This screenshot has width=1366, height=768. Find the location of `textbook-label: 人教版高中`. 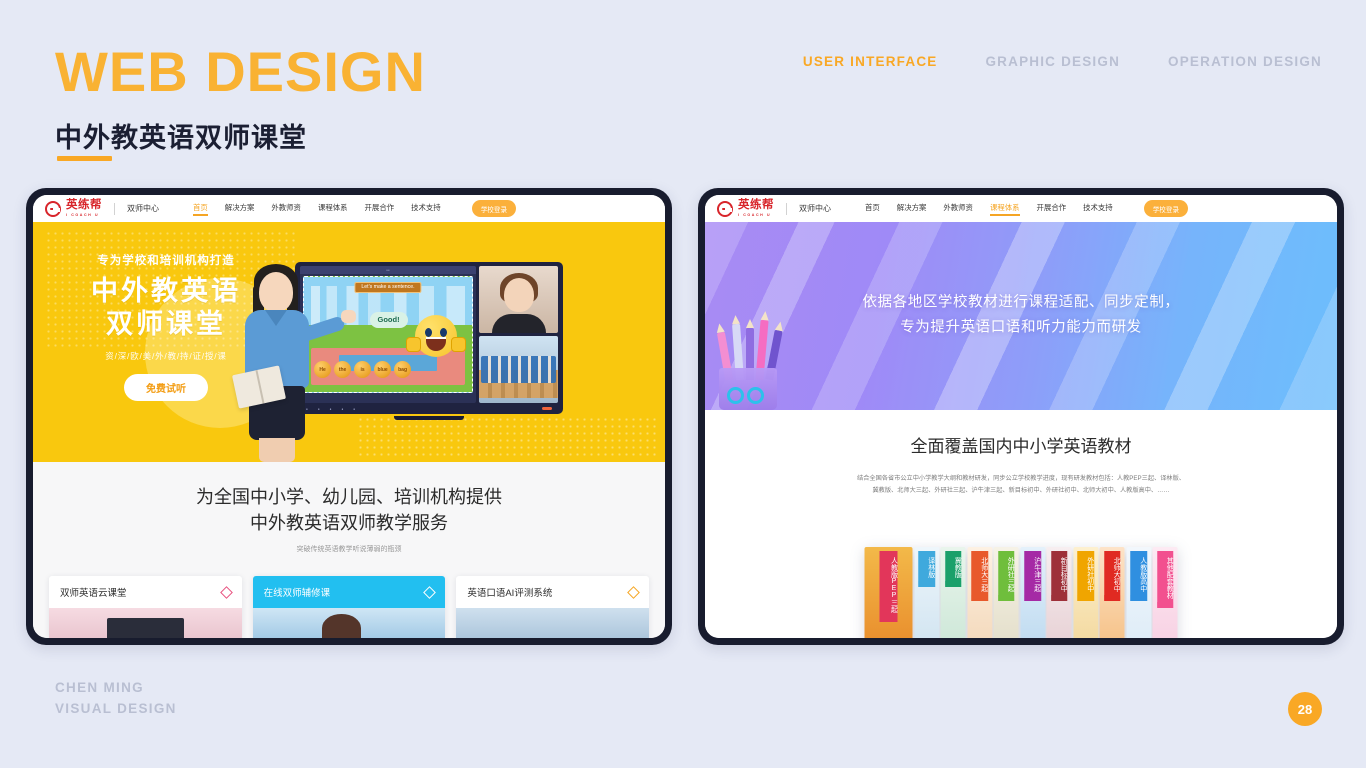

textbook-label: 人教版高中 is located at coordinates (1138, 576).